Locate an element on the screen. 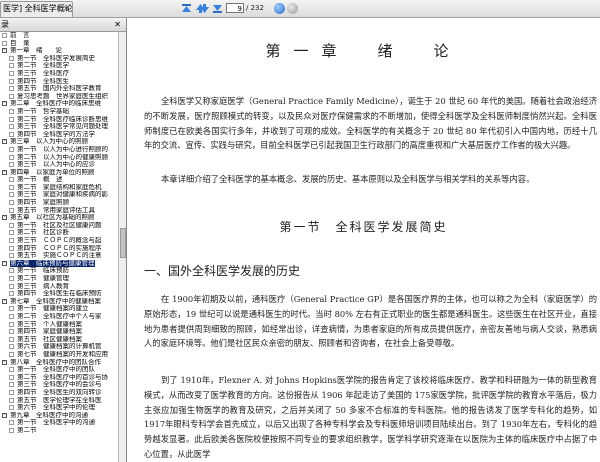  outline-item-label: 第八章 全科医疗中的团队合作 is located at coordinates (55, 362).